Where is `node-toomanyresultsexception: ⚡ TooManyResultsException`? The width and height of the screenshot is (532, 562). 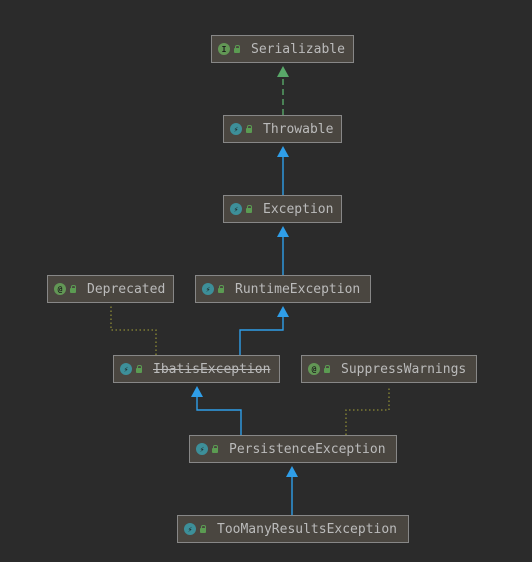
node-toomanyresultsexception: ⚡ TooManyResultsException is located at coordinates (293, 529).